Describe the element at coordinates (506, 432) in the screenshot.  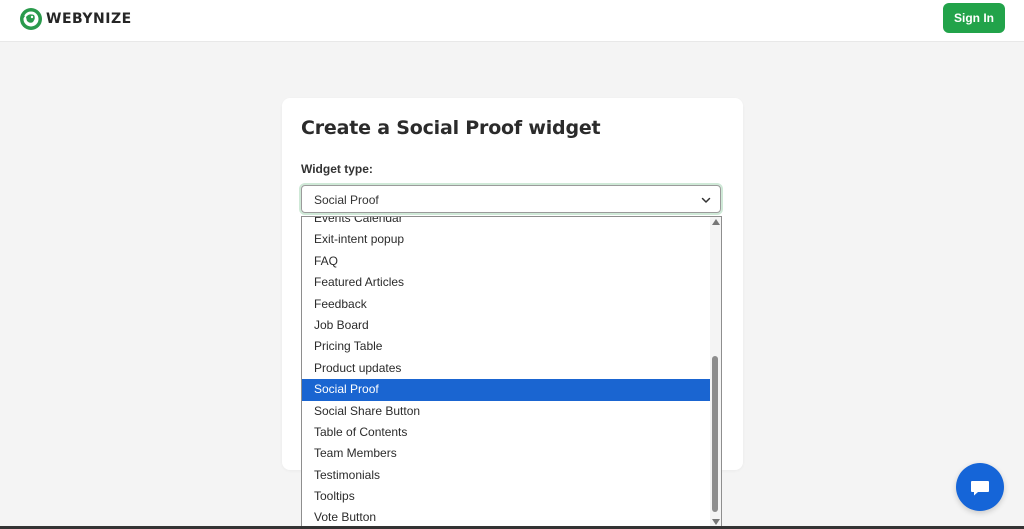
I see `dropdown-option-table-of-contents: Table of Contents` at that location.